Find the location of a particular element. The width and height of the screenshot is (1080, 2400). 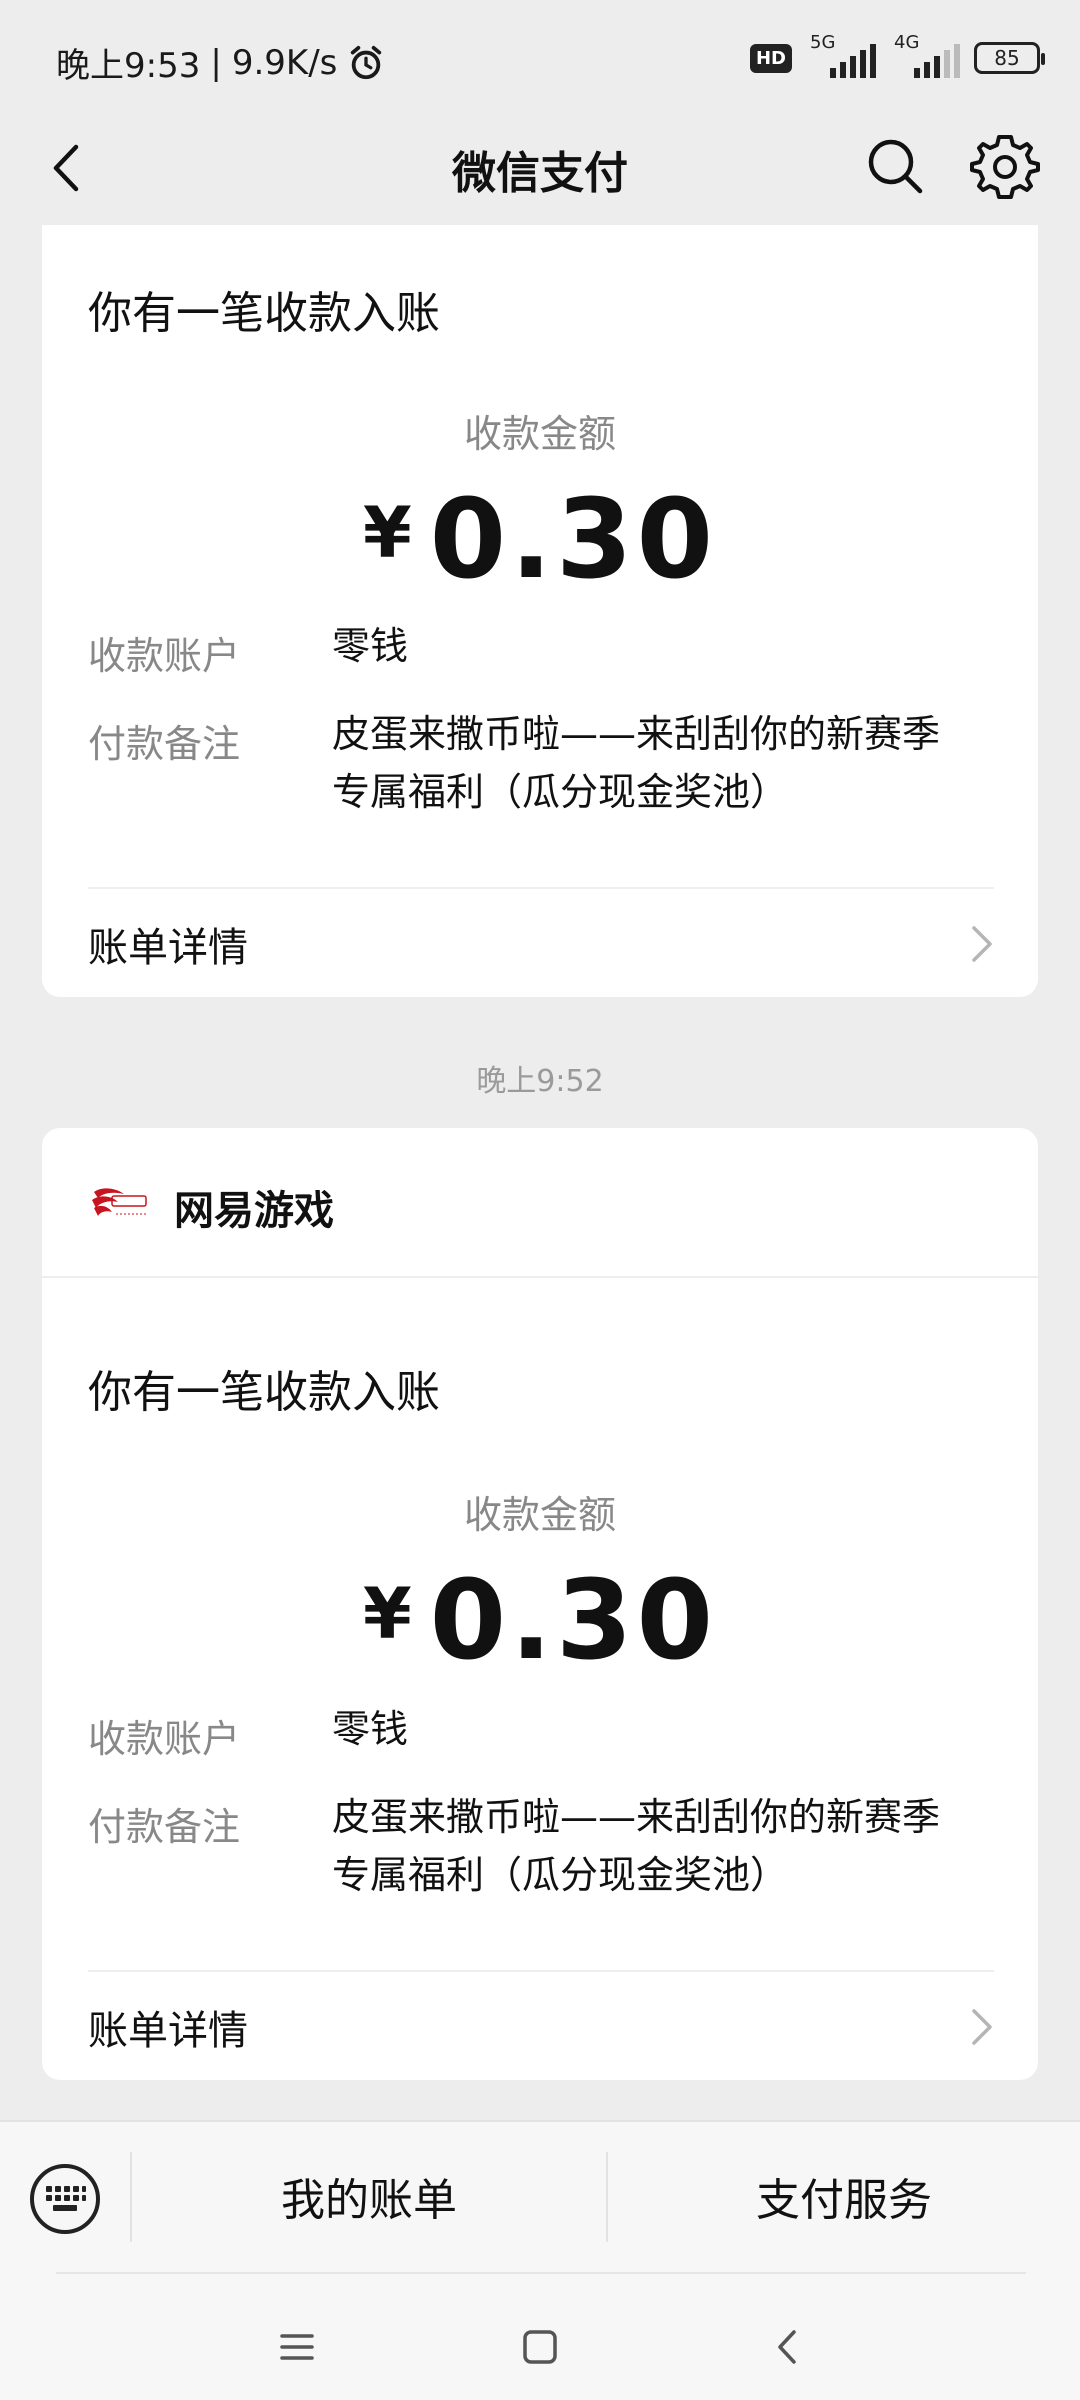

status-time: 晚上9:53 is located at coordinates (128, 66).